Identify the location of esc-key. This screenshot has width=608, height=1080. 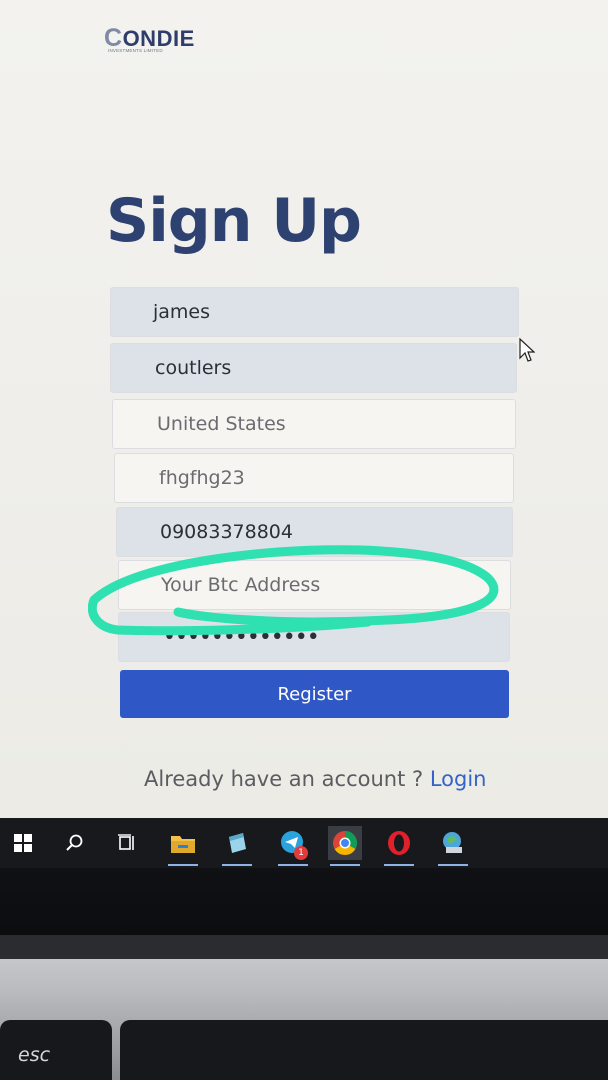
(56, 1050).